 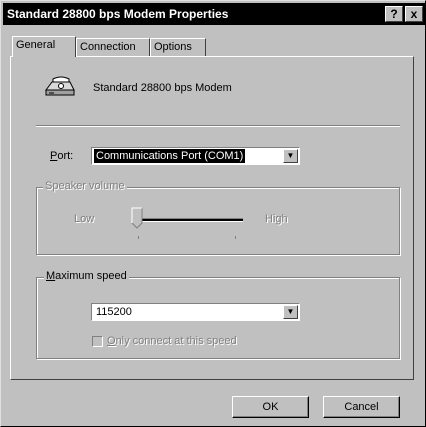 I want to click on volume-low-label: Low, so click(x=84, y=219).